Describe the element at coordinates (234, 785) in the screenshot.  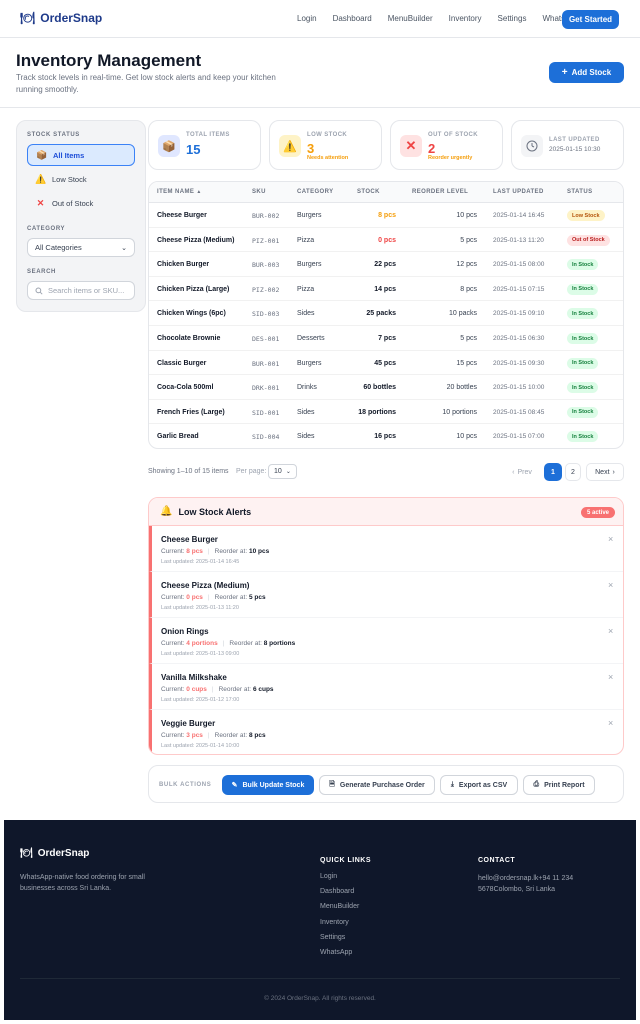
I see `pencil-icon: ✎` at that location.